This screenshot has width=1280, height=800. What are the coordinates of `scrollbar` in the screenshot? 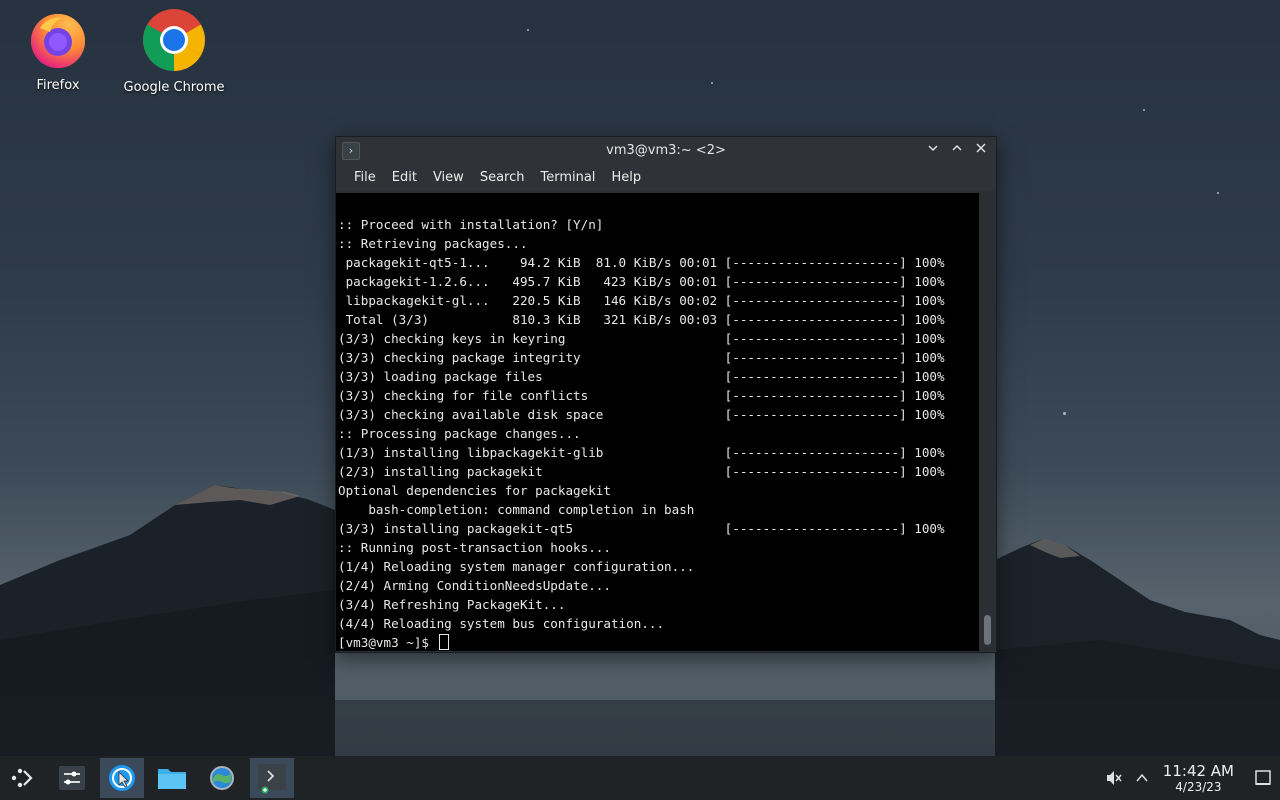 It's located at (988, 422).